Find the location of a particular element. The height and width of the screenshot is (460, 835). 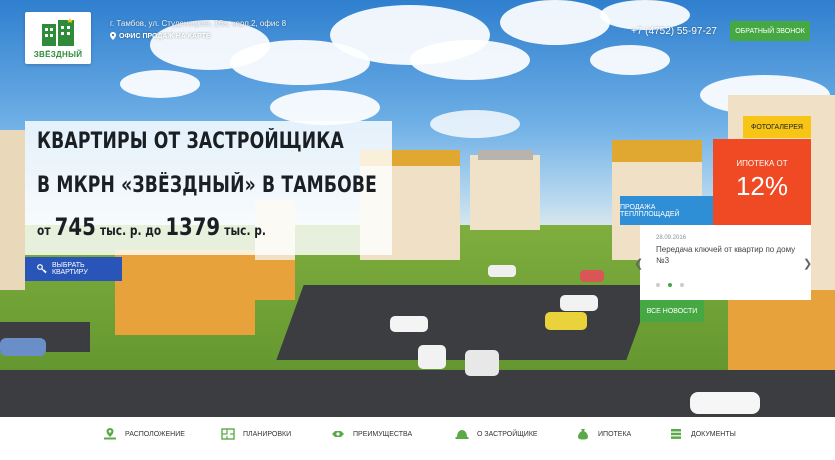

key-icon is located at coordinates (42, 269).